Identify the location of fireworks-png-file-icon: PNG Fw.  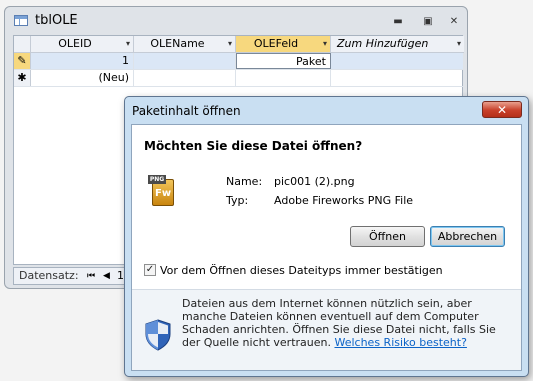
(162, 191).